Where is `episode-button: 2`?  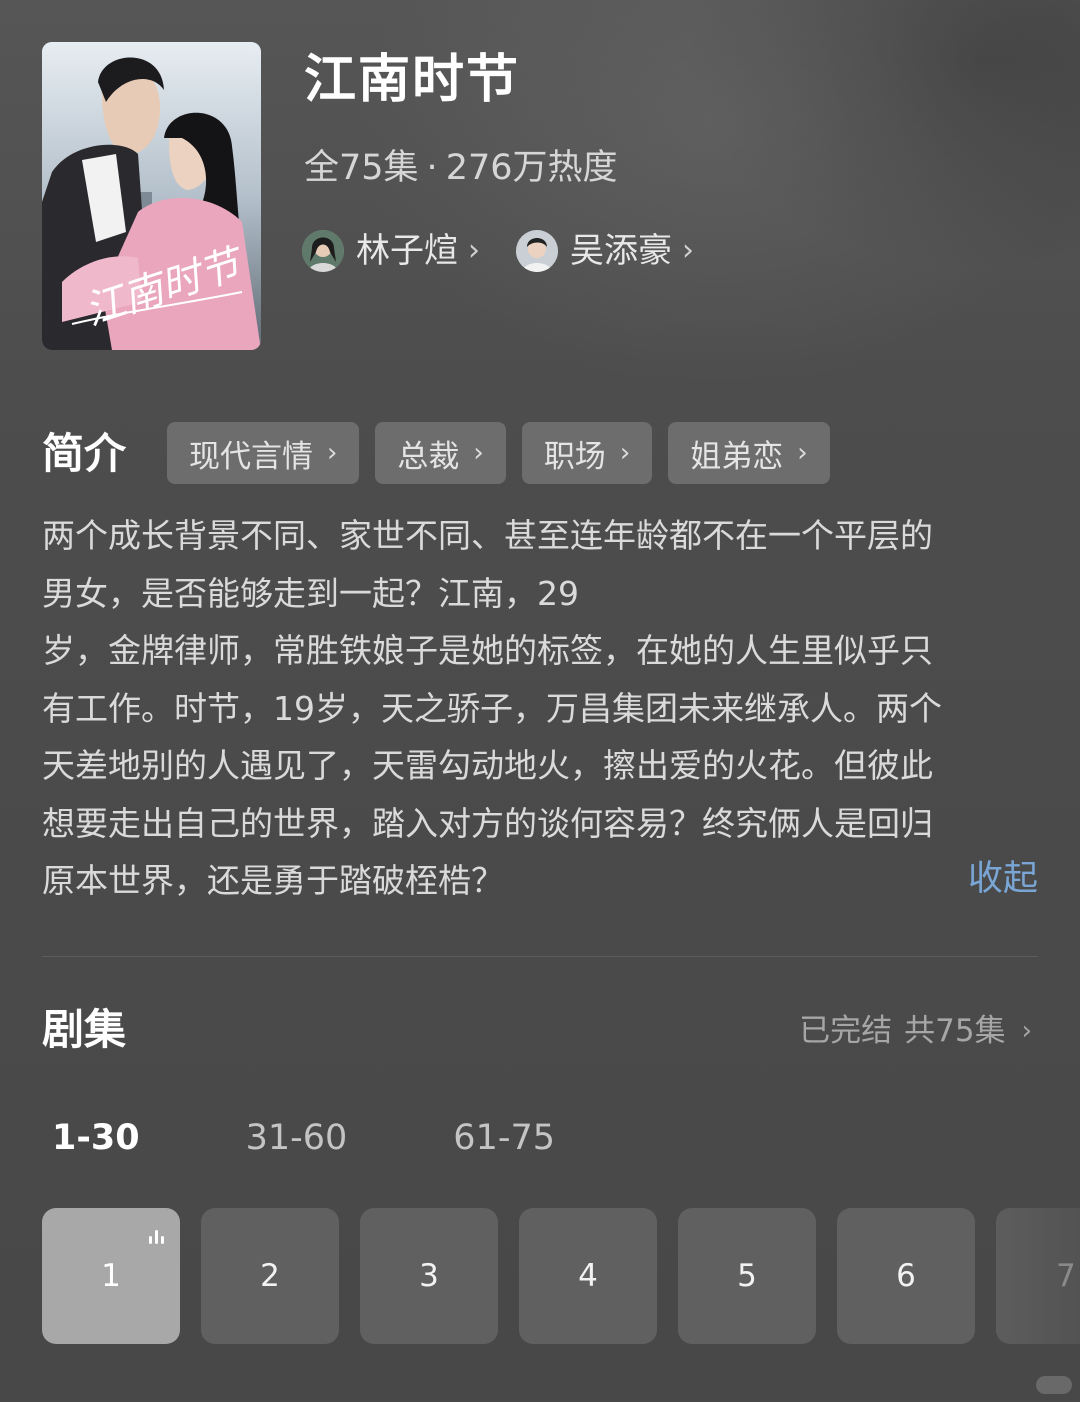
episode-button: 2 is located at coordinates (270, 1276).